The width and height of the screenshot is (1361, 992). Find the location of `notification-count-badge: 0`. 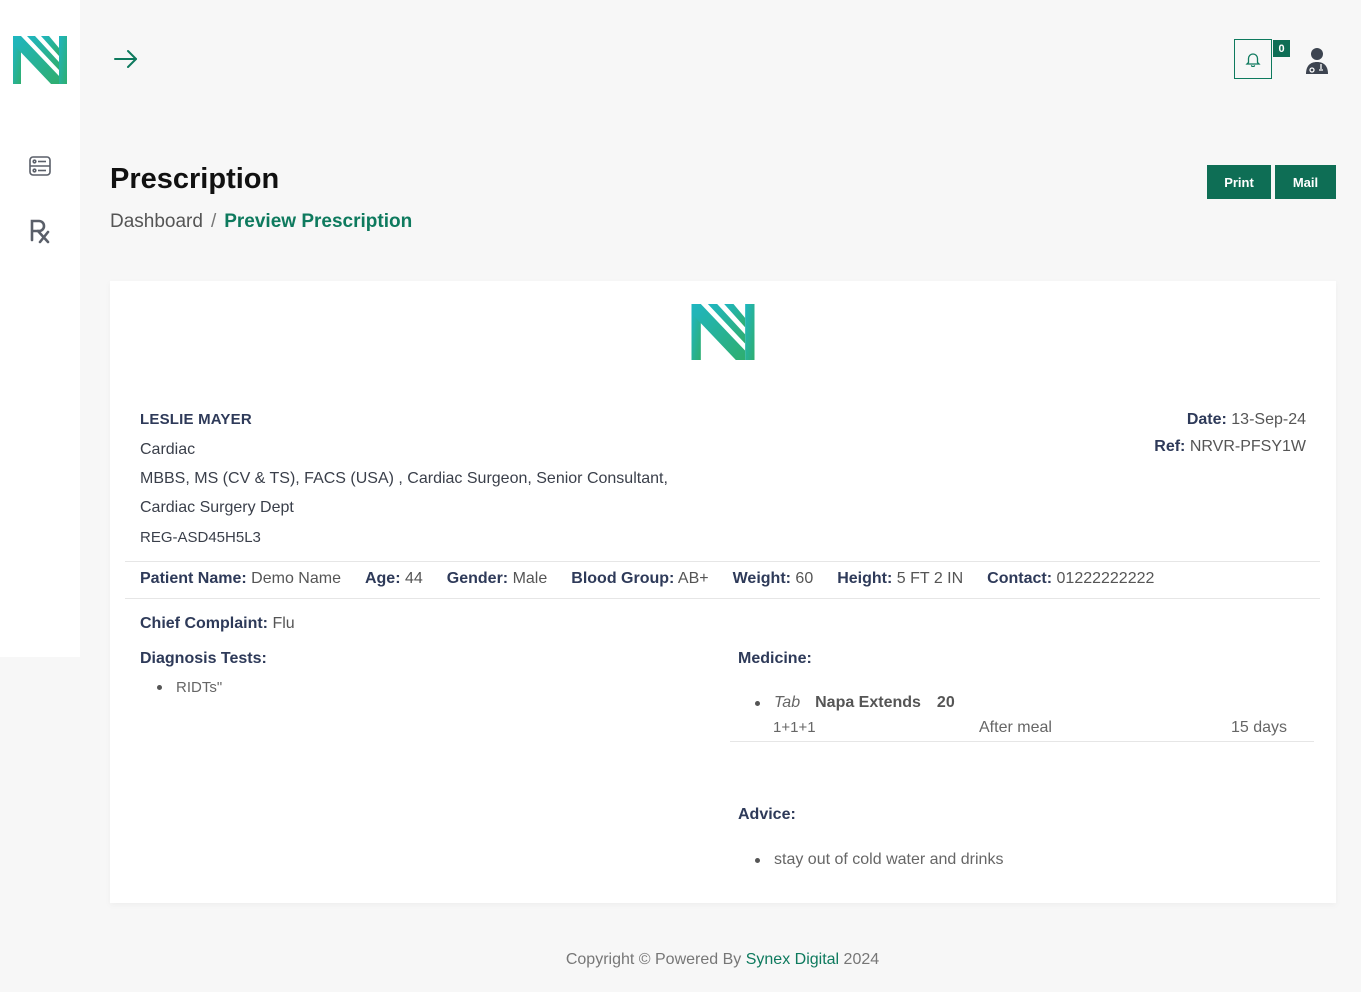

notification-count-badge: 0 is located at coordinates (1281, 48).